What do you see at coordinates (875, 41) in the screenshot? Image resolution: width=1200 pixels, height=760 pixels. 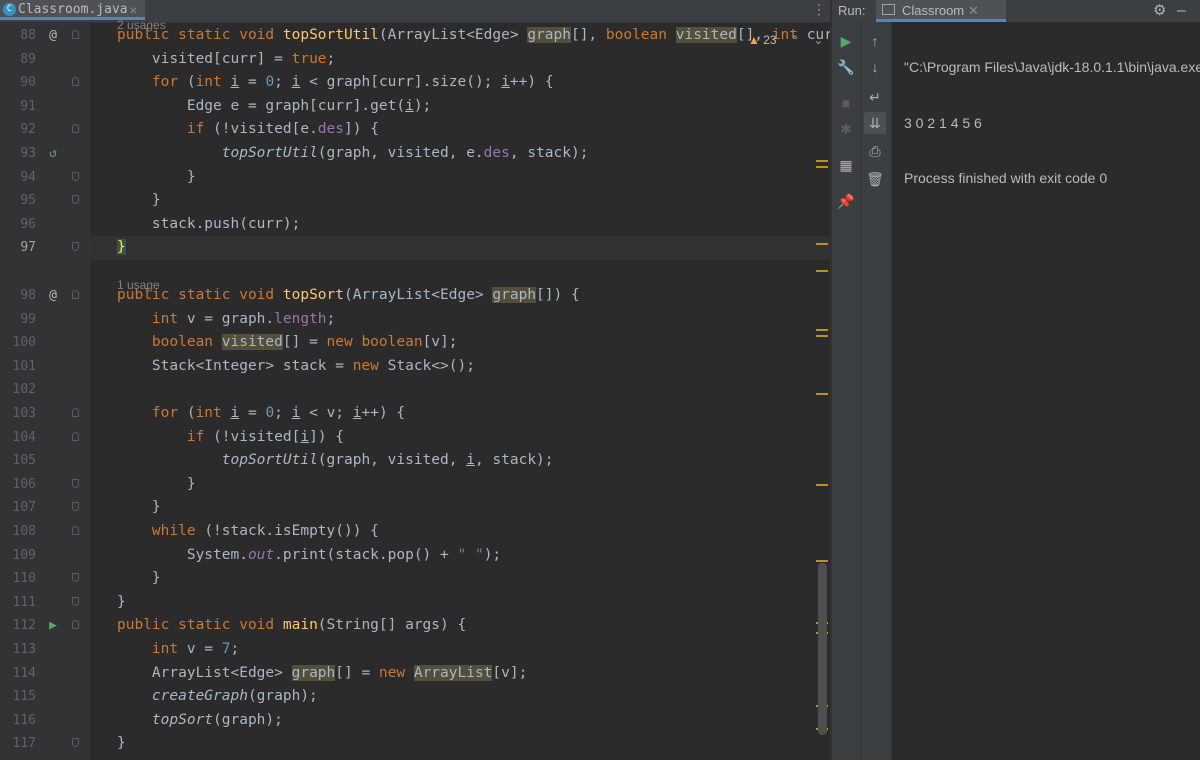 I see `up-arrow-icon: ↑` at bounding box center [875, 41].